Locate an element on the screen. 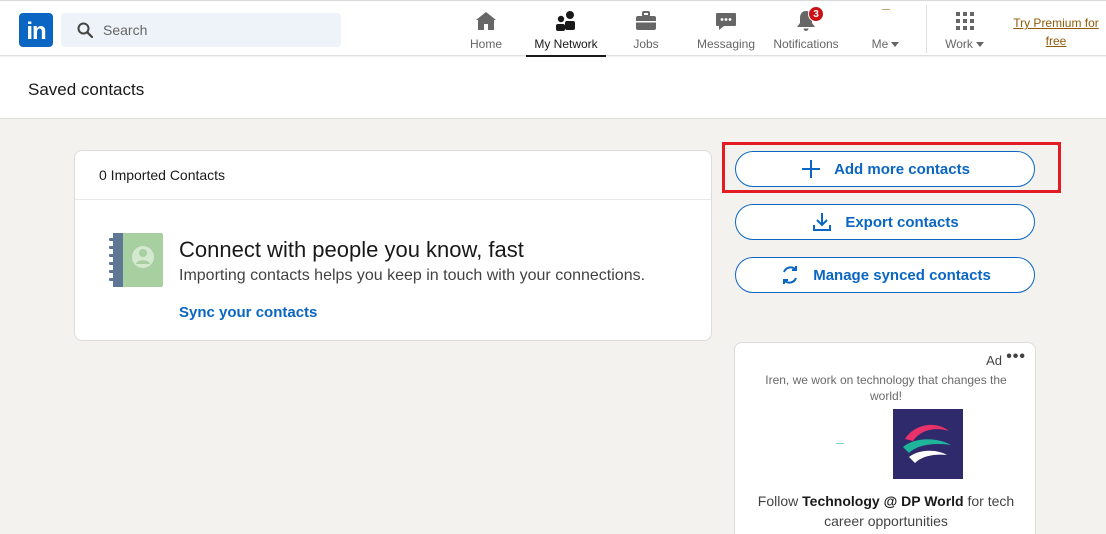 The height and width of the screenshot is (534, 1106). bell-icon: 3 is located at coordinates (809, 19).